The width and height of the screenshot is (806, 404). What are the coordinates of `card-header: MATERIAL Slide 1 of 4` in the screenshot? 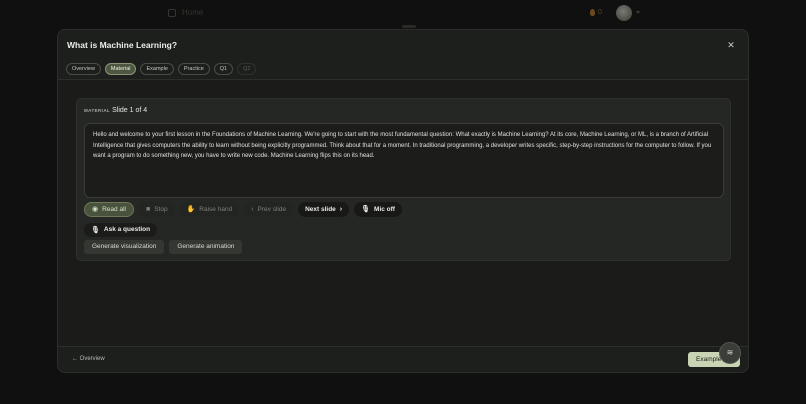 It's located at (115, 110).